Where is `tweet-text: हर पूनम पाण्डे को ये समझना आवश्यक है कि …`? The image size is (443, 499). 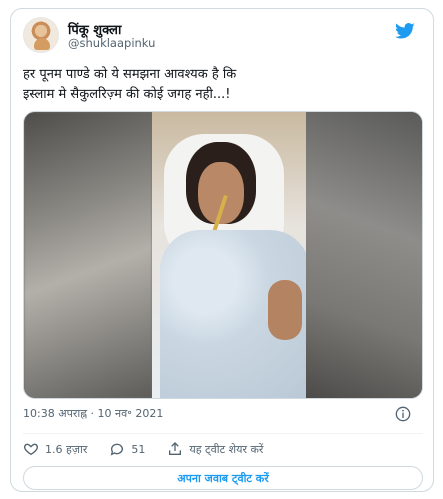 tweet-text: हर पूनम पाण्डे को ये समझना आवश्यक है कि … is located at coordinates (130, 84).